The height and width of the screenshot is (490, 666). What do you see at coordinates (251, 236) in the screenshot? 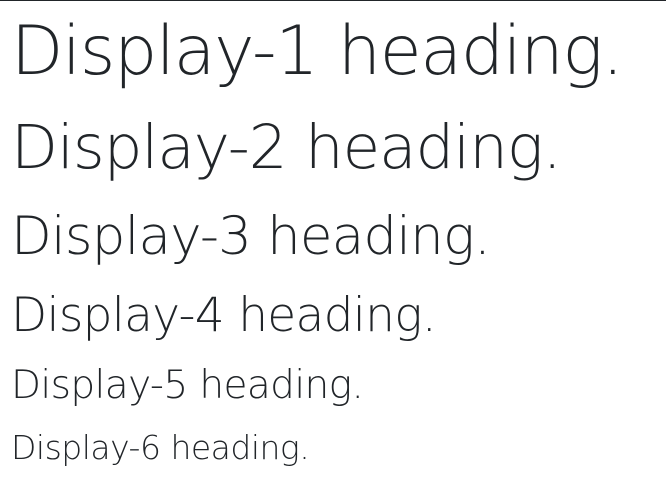
I see `display-3-heading: Display-3 heading.` at bounding box center [251, 236].